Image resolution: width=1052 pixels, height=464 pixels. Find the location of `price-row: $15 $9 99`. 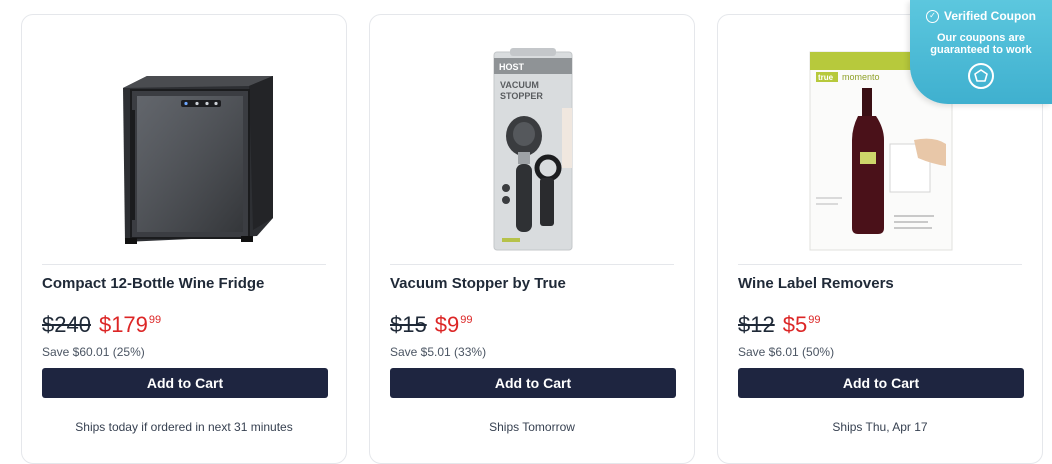

price-row: $15 $9 99 is located at coordinates (431, 325).